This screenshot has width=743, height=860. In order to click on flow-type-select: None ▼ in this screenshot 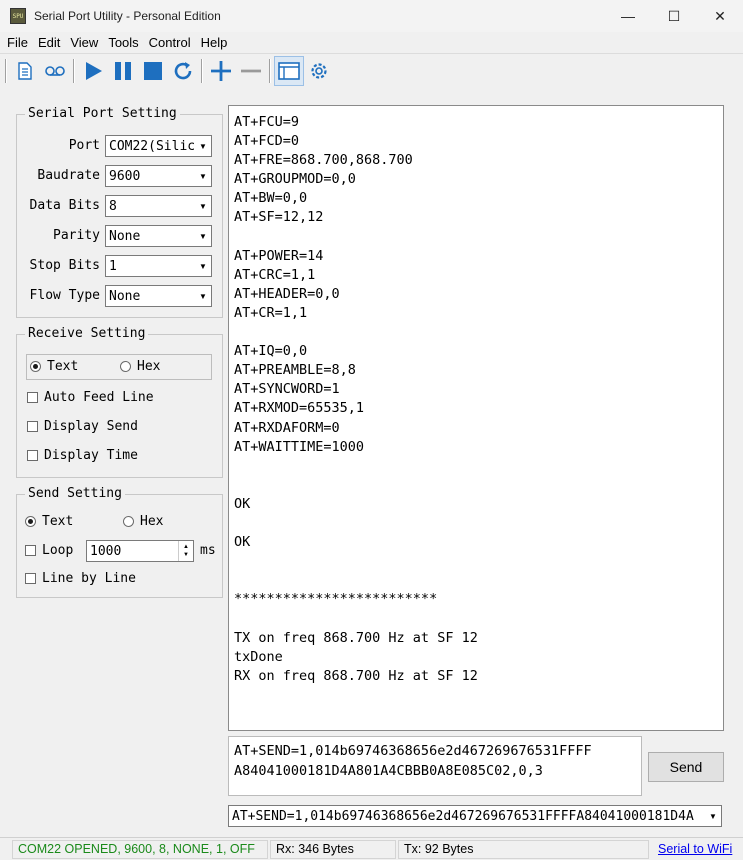, I will do `click(158, 296)`.